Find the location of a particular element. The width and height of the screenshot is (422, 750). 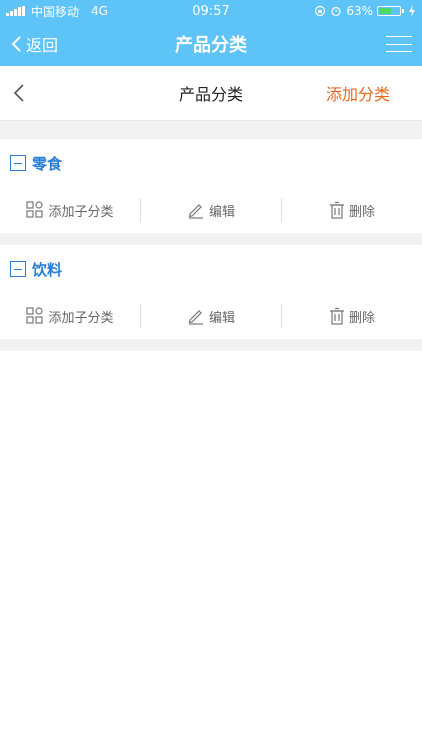

status-right: 63% is located at coordinates (346, 11).